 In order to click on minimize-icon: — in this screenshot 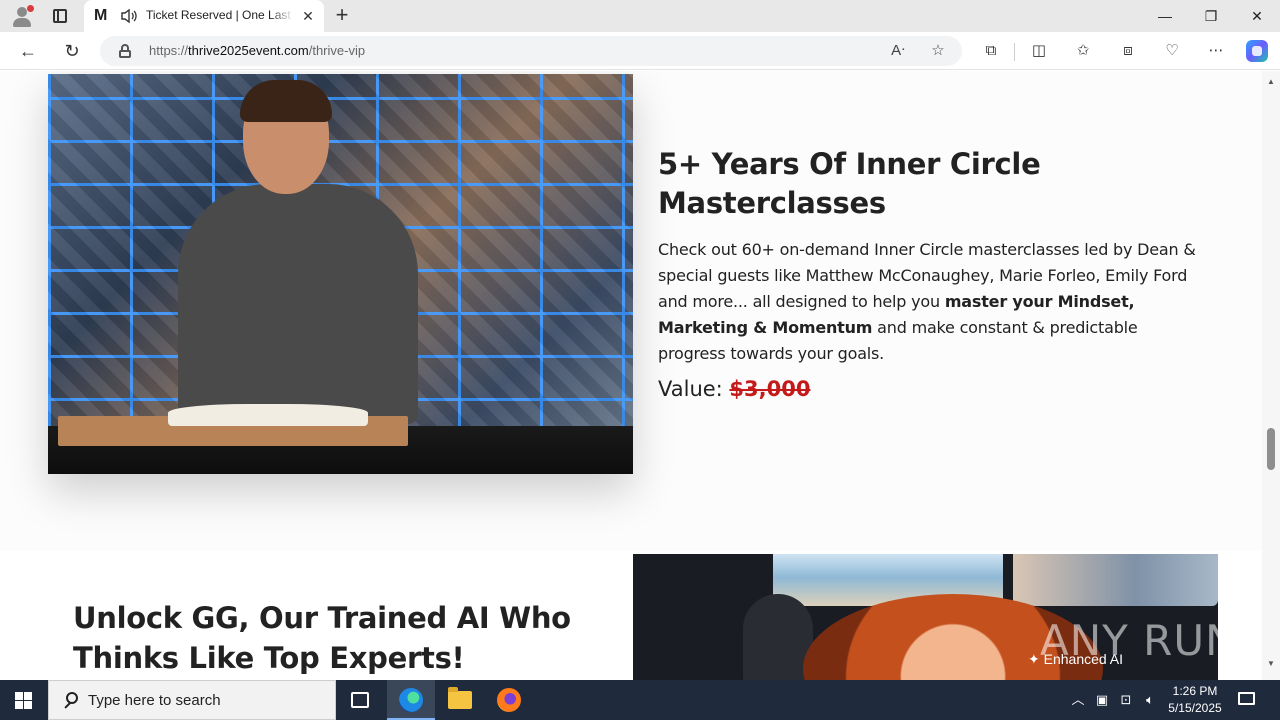, I will do `click(1165, 16)`.